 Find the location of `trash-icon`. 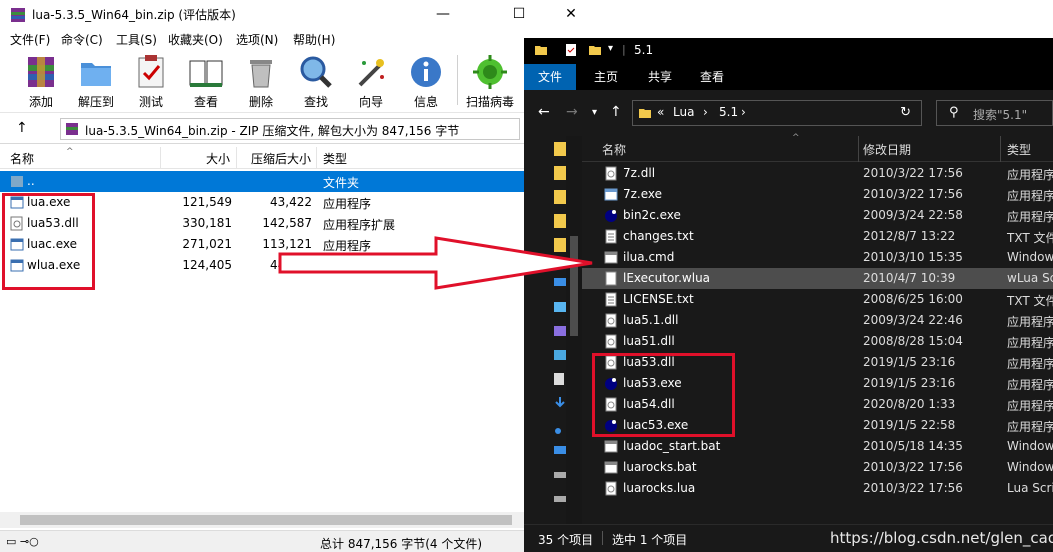

trash-icon is located at coordinates (261, 74).